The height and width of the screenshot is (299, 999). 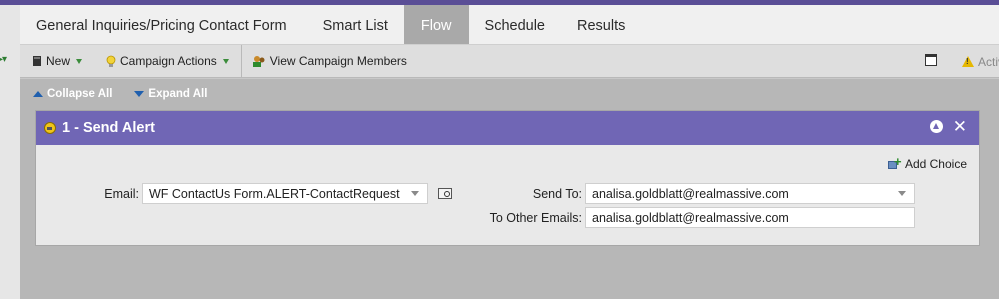 What do you see at coordinates (121, 194) in the screenshot?
I see `email-label: Email:` at bounding box center [121, 194].